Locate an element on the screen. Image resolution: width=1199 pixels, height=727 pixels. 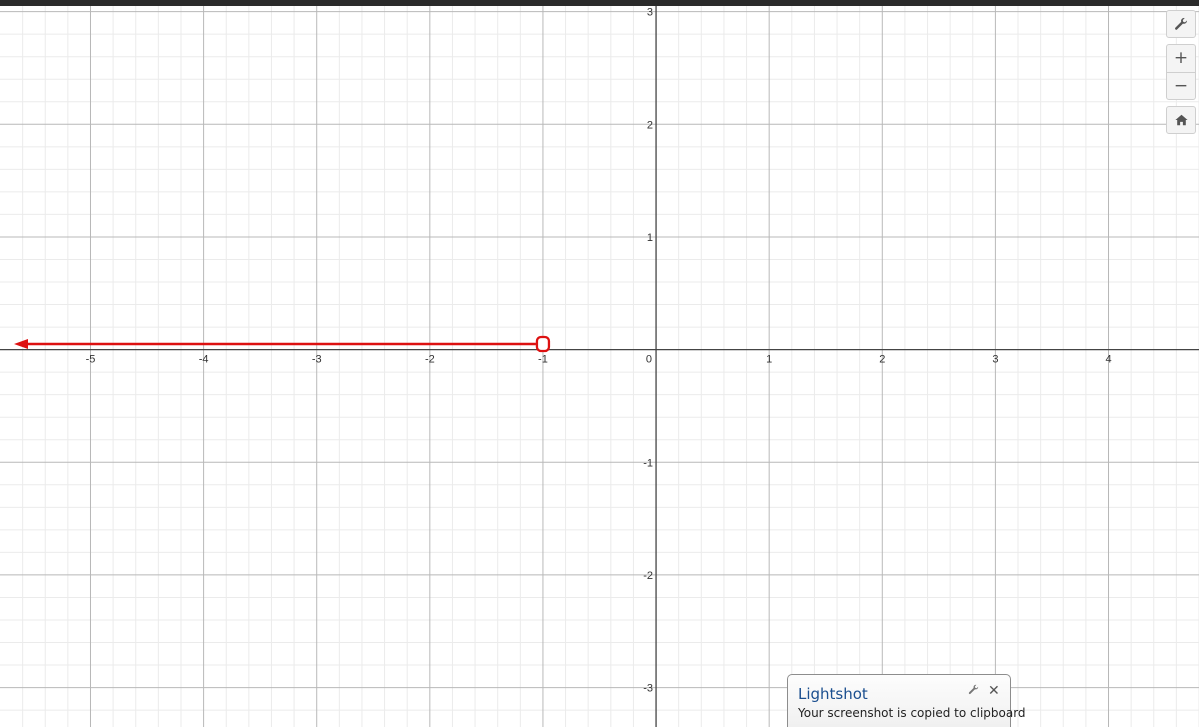
home-icon is located at coordinates (1181, 120).